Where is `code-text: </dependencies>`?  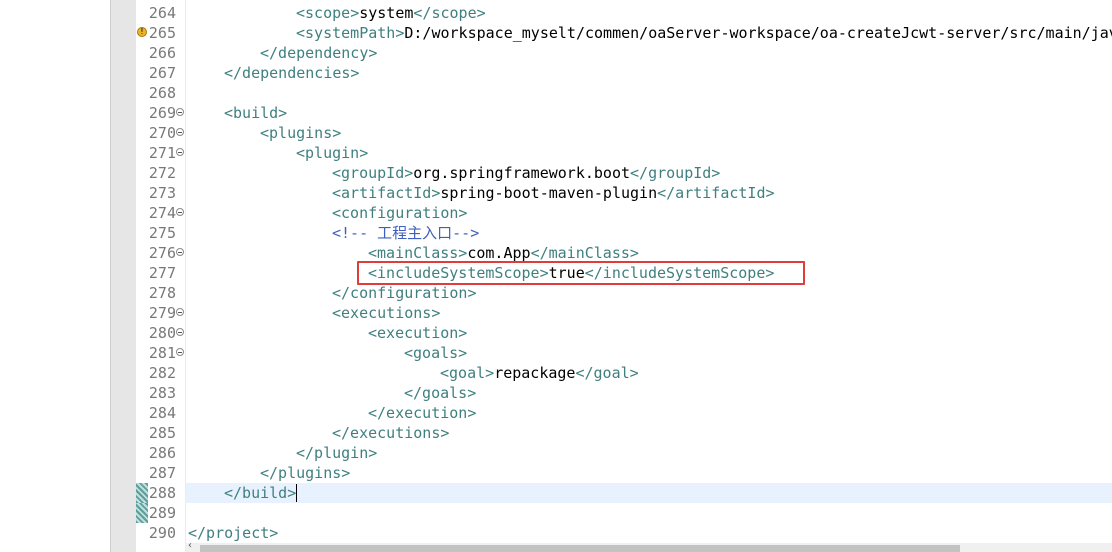
code-text: </dependencies> is located at coordinates (291, 73).